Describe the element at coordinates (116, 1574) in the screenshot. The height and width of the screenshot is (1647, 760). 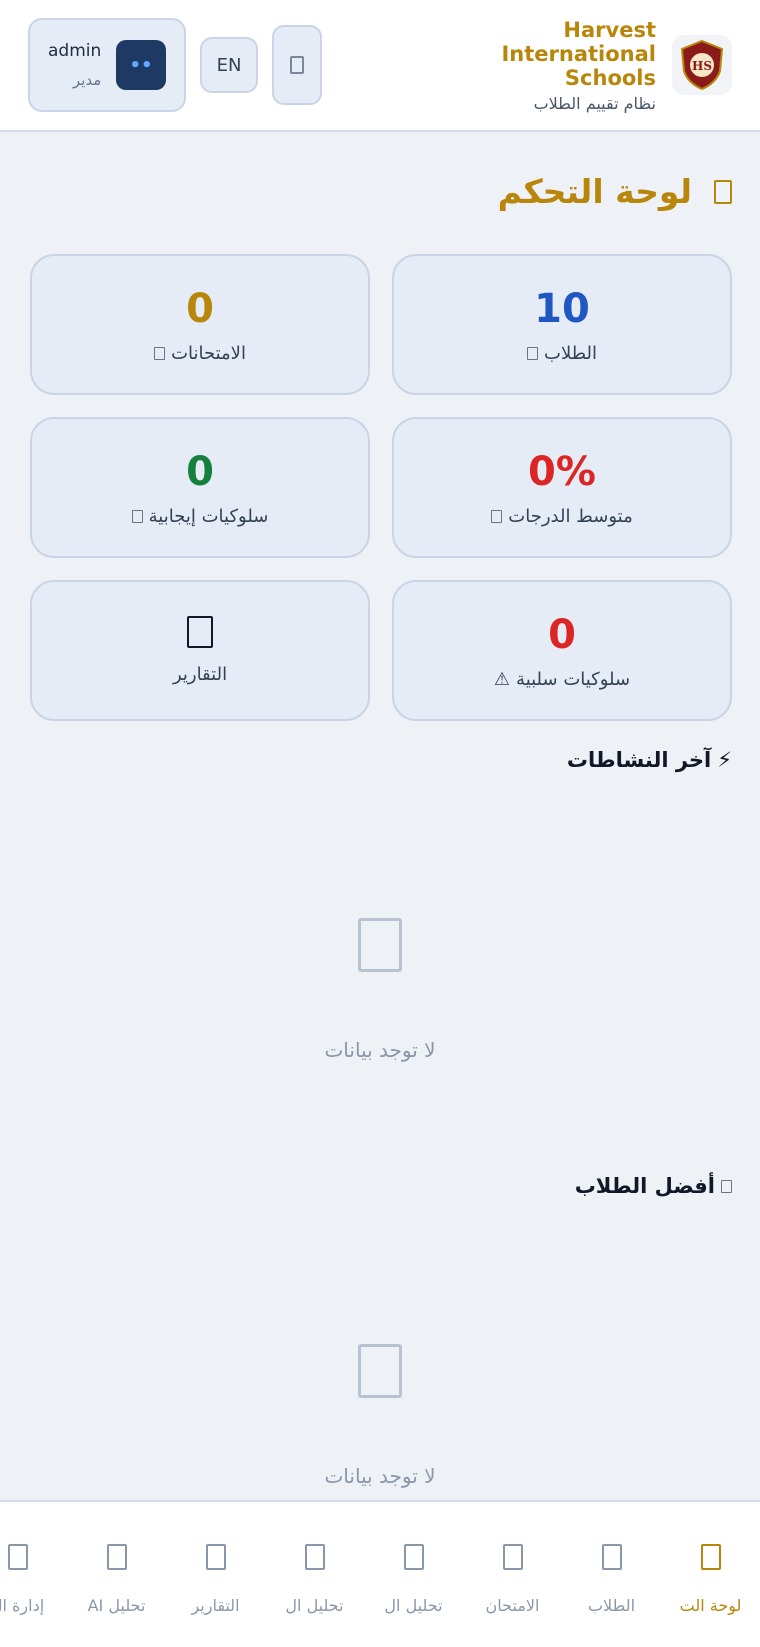
I see `nav-item-ai-analysis: تحليل AI` at that location.